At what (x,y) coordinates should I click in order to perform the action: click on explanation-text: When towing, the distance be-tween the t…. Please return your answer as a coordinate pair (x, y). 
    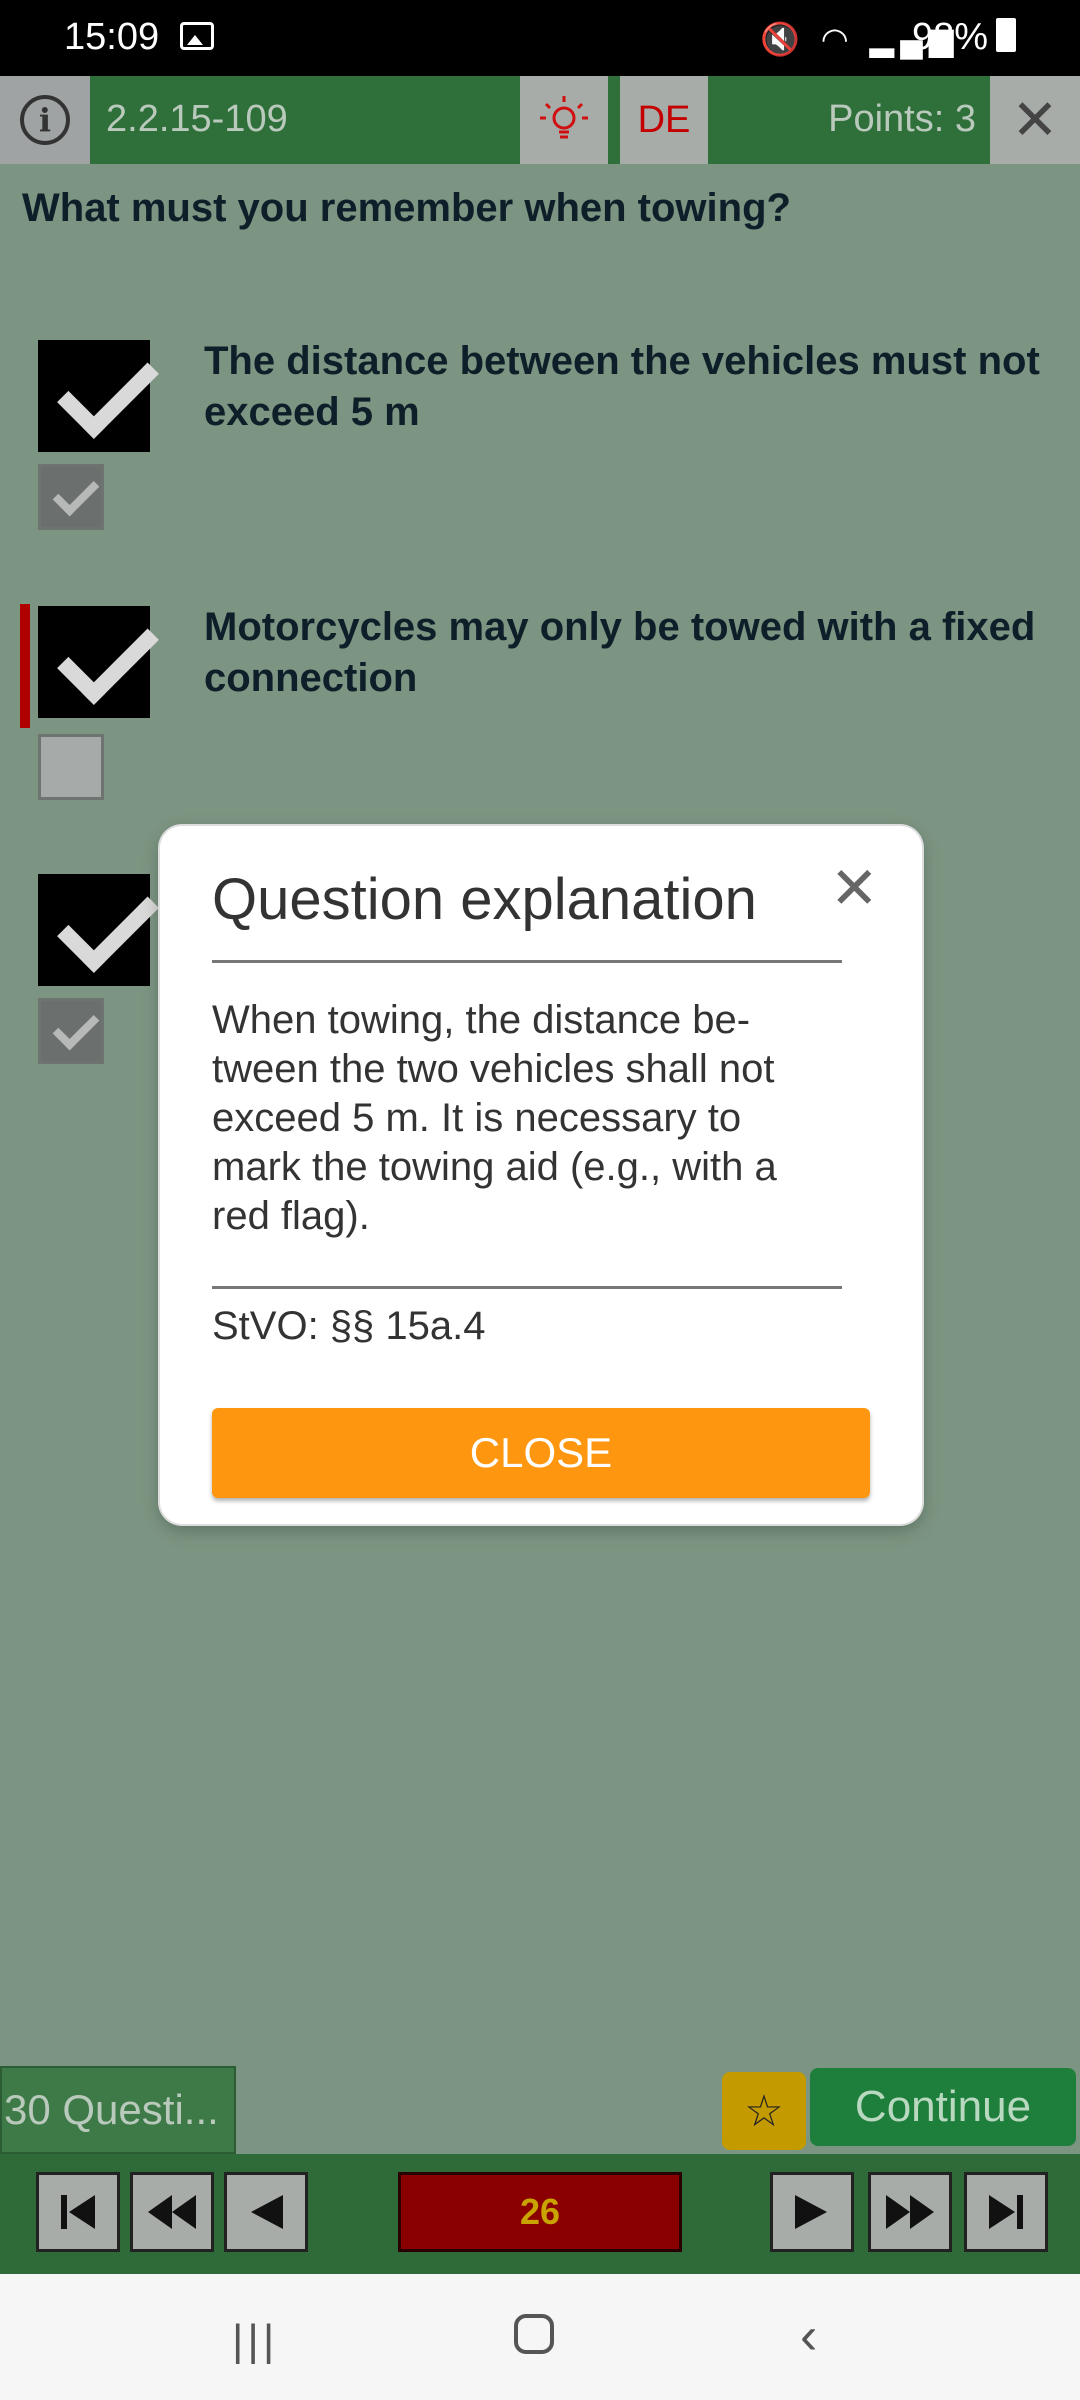
    Looking at the image, I should click on (494, 1118).